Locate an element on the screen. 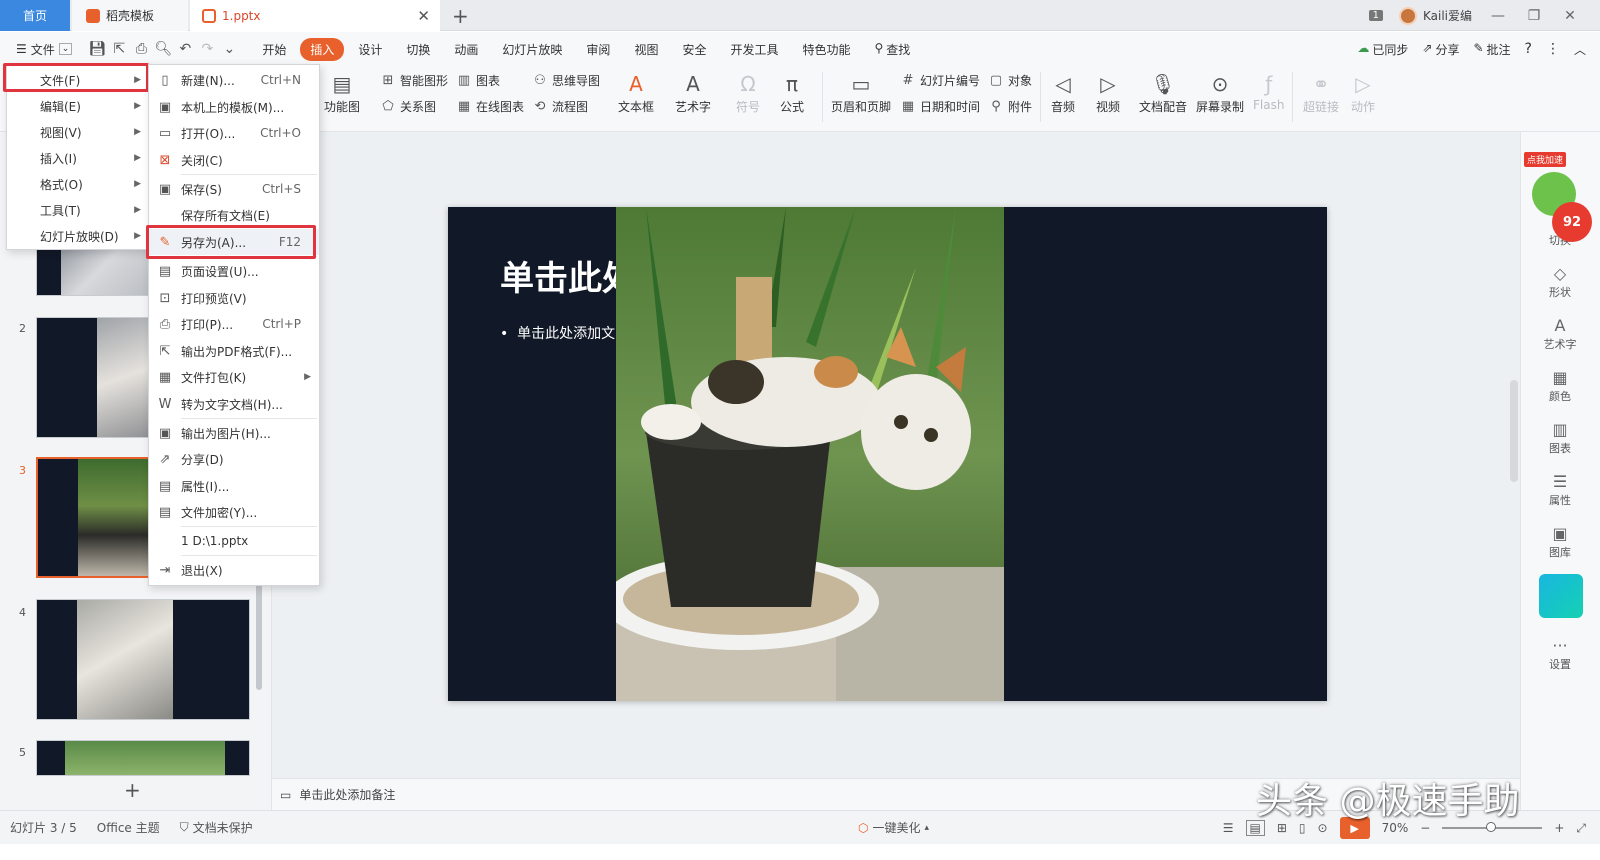 This screenshot has width=1600, height=860. relation-button: ⬠ 关系图 is located at coordinates (408, 106).